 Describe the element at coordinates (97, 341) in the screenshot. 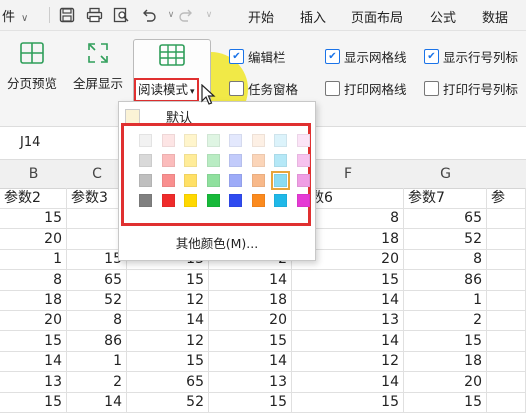

I see `table-cell: 86` at that location.